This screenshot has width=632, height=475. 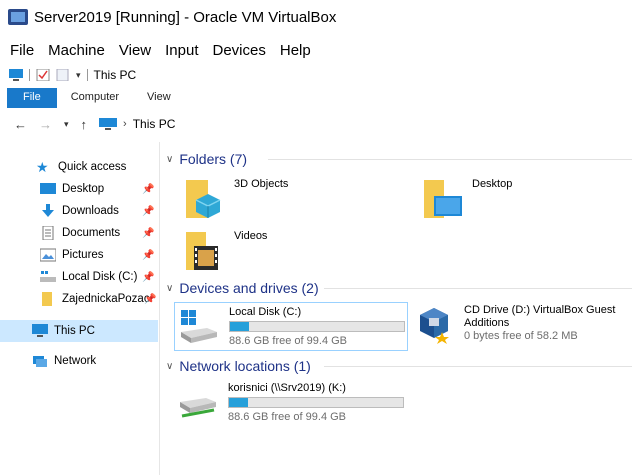 I want to click on videos-folder-icon, so click(x=204, y=252).